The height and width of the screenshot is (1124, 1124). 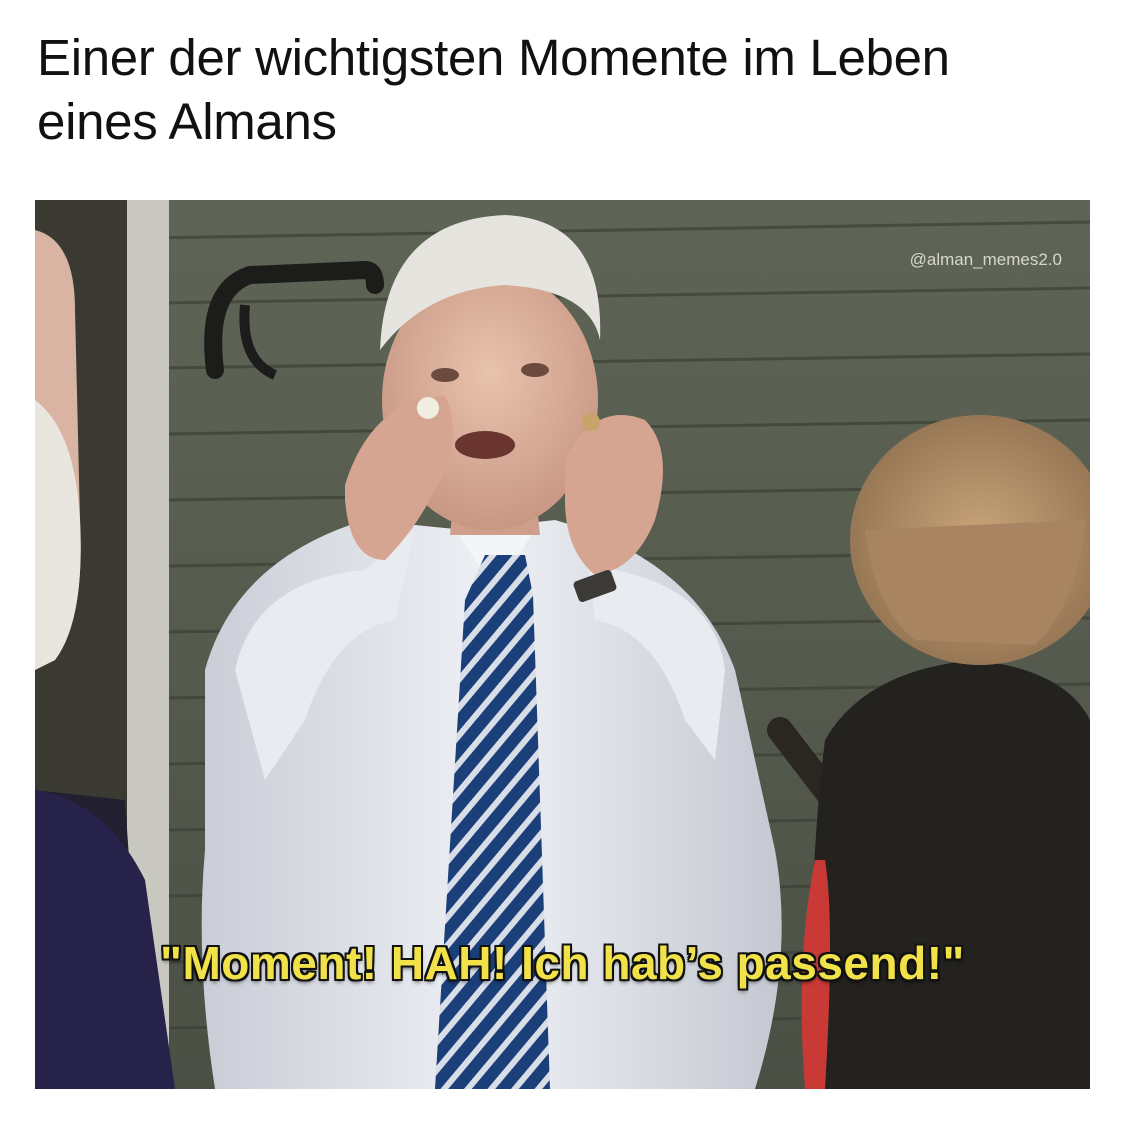 What do you see at coordinates (493, 57) in the screenshot?
I see `caption-line-1: Einer der wichtigsten Momente im Leben` at bounding box center [493, 57].